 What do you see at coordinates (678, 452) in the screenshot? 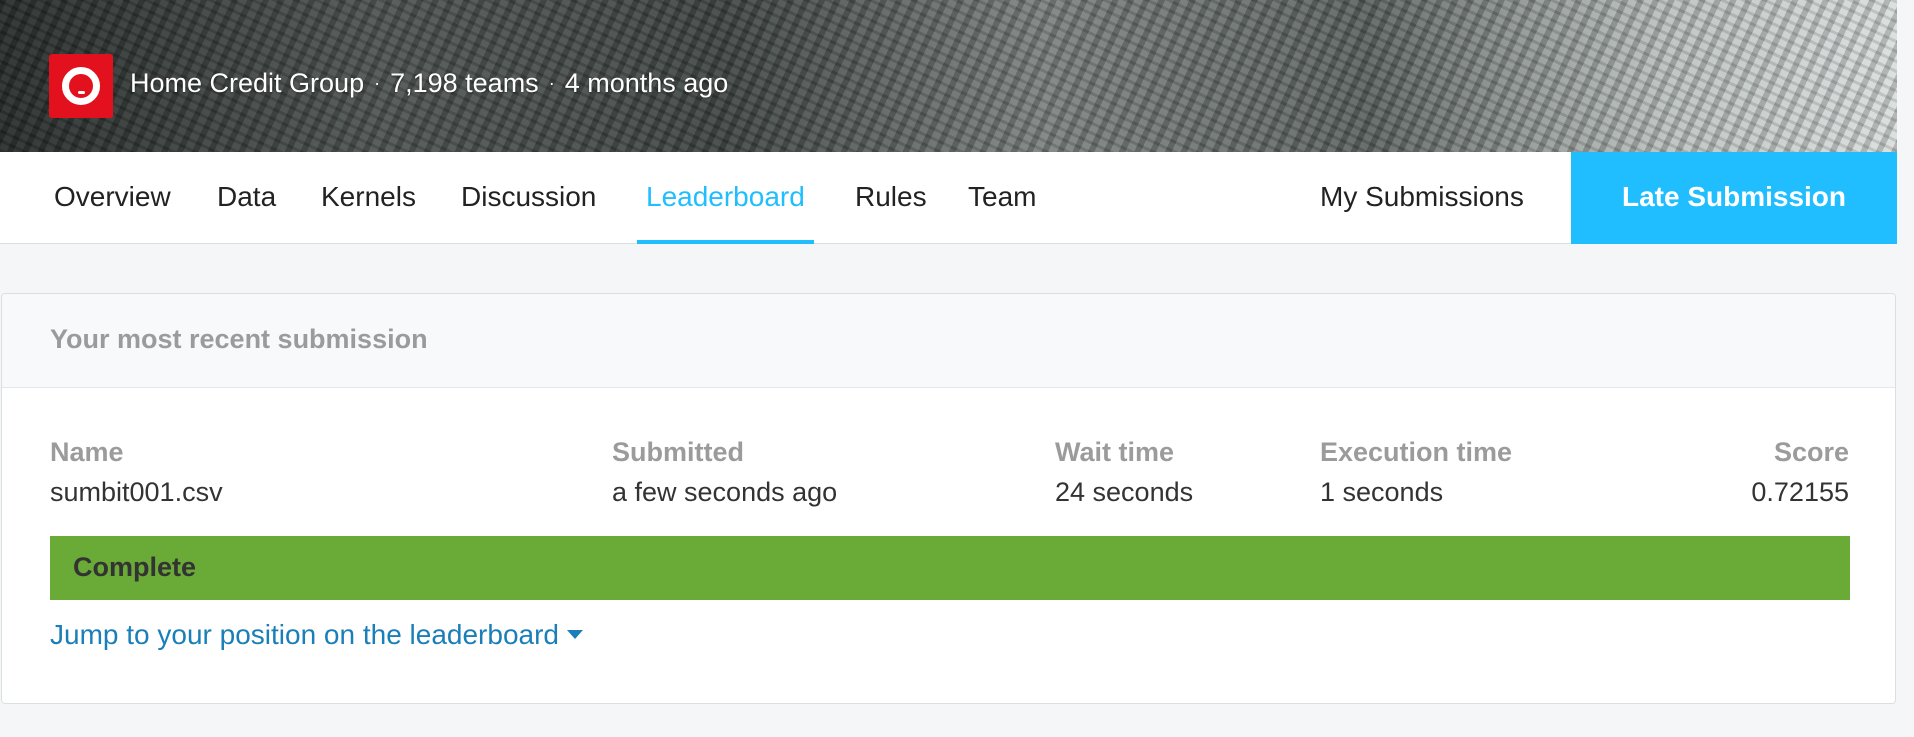
I see `submitted-column-label: Submitted` at bounding box center [678, 452].